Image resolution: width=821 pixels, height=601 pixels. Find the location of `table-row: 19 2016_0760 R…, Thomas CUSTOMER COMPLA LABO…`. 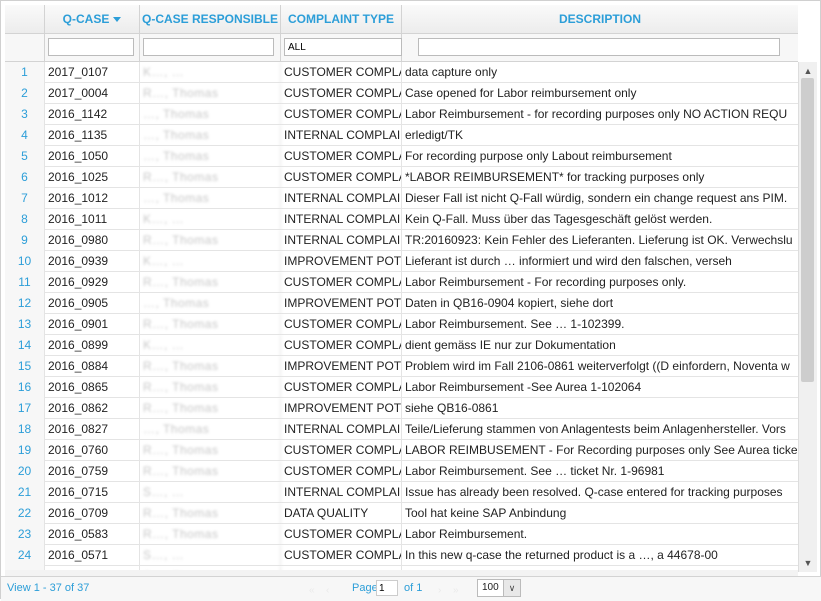

table-row: 19 2016_0760 R…, Thomas CUSTOMER COMPLA LABO… is located at coordinates (401, 450).